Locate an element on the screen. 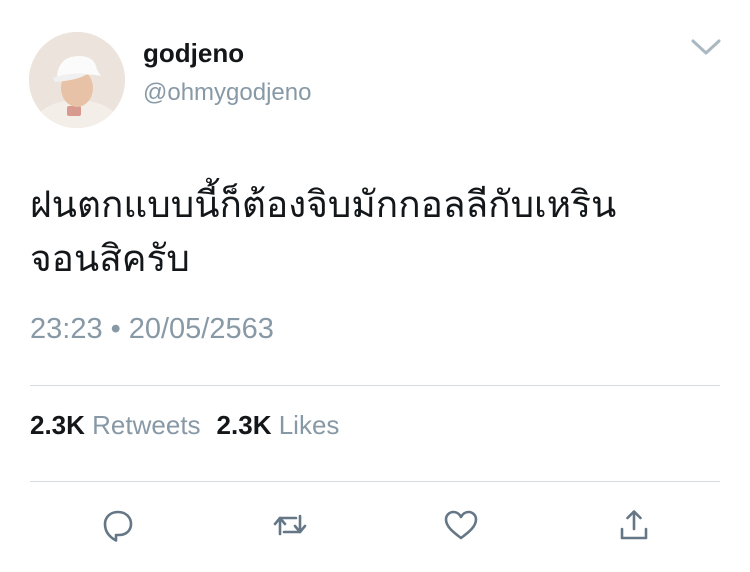  retweets-count: 2.3K is located at coordinates (57, 425).